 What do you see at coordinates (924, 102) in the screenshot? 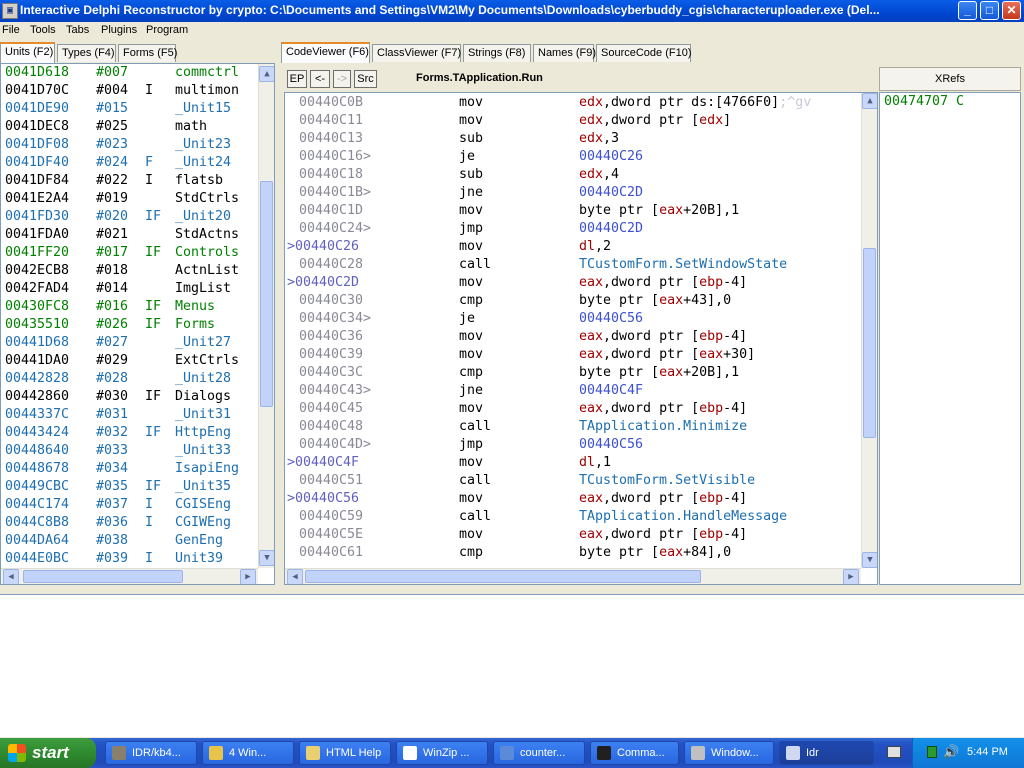
I see `xref-item: 00474707 C` at bounding box center [924, 102].